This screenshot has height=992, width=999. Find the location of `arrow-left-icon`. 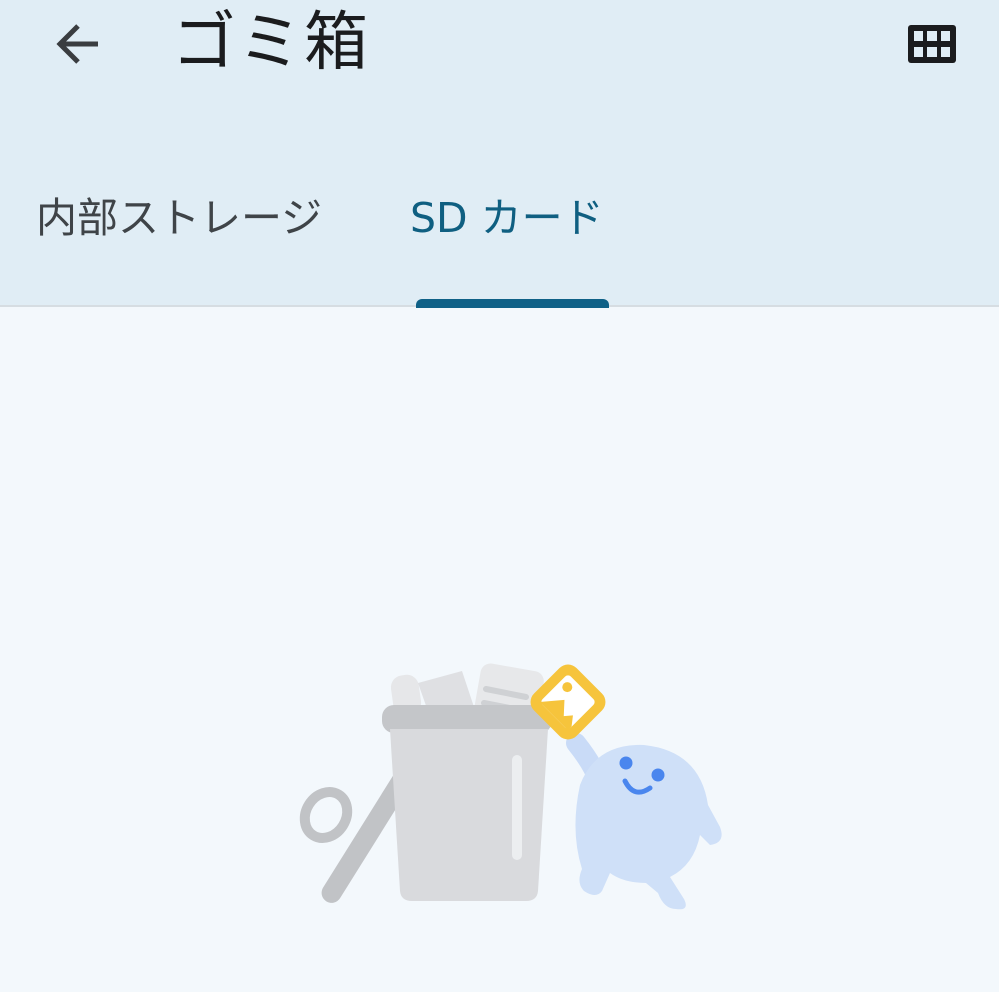

arrow-left-icon is located at coordinates (77, 44).